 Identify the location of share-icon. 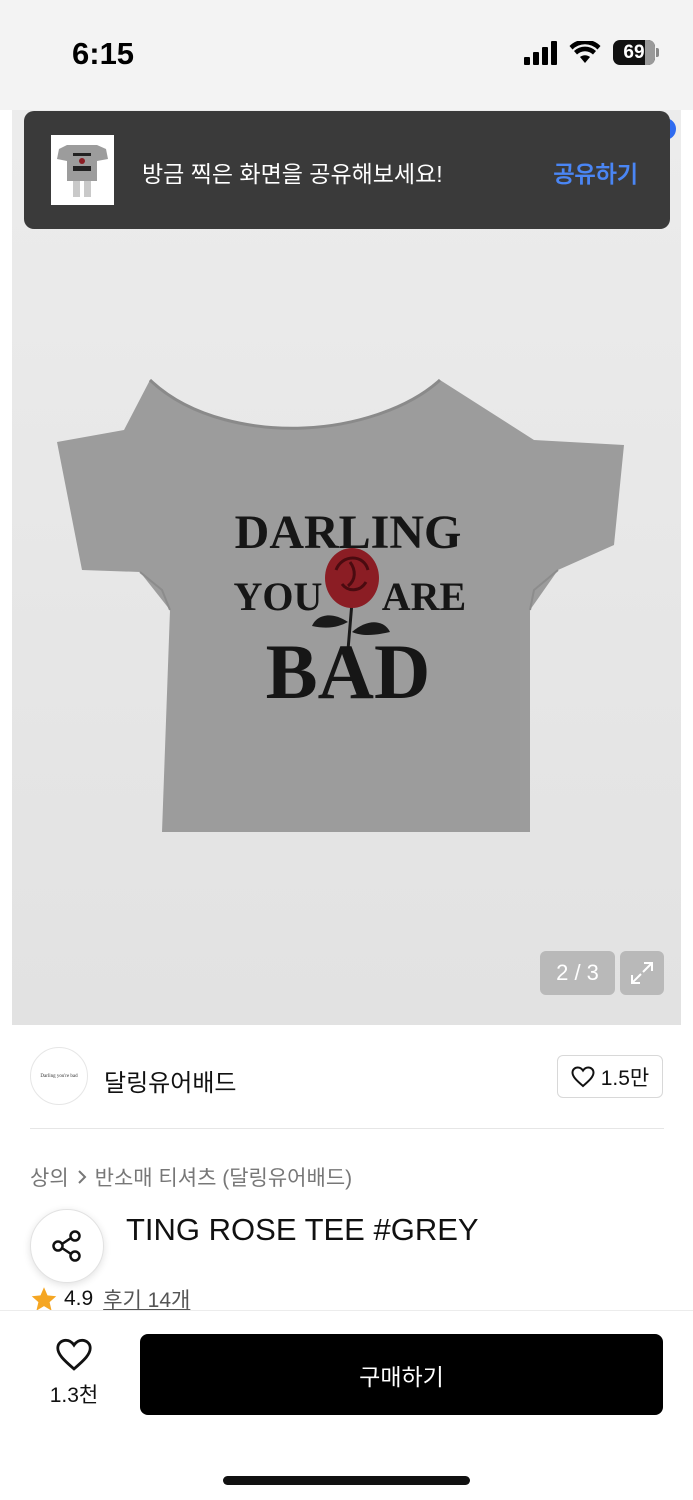
(66, 1246).